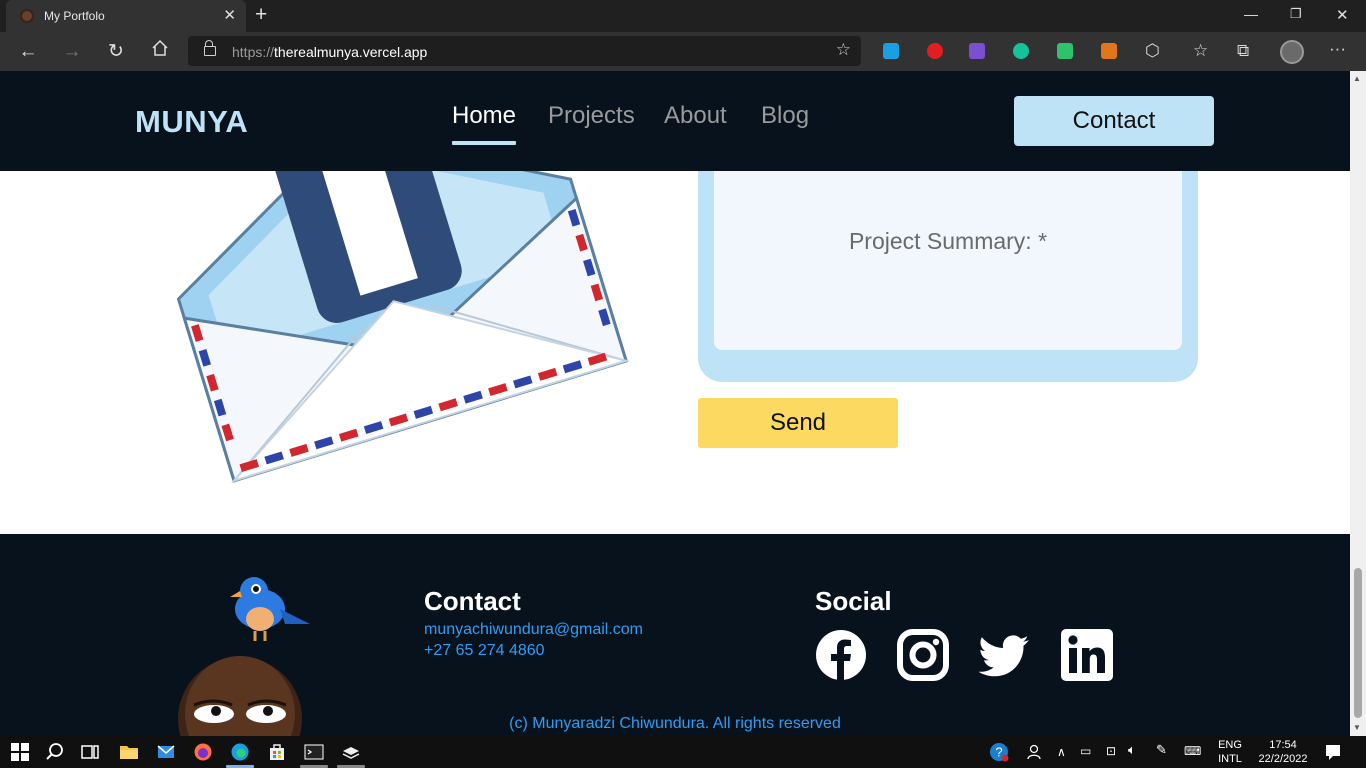 The height and width of the screenshot is (768, 1366). What do you see at coordinates (261, 15) in the screenshot?
I see `new-tab-button: +` at bounding box center [261, 15].